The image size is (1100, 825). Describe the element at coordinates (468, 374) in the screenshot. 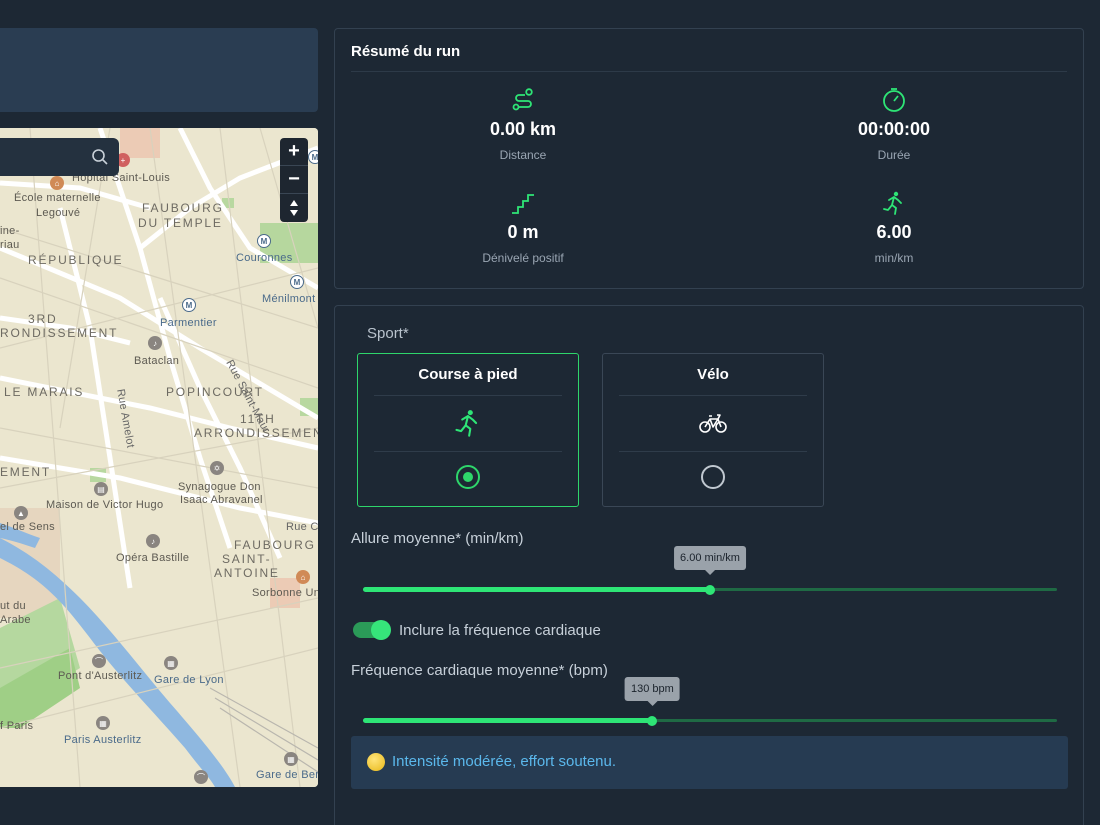

I see `sport-option-label: Course à pied` at that location.